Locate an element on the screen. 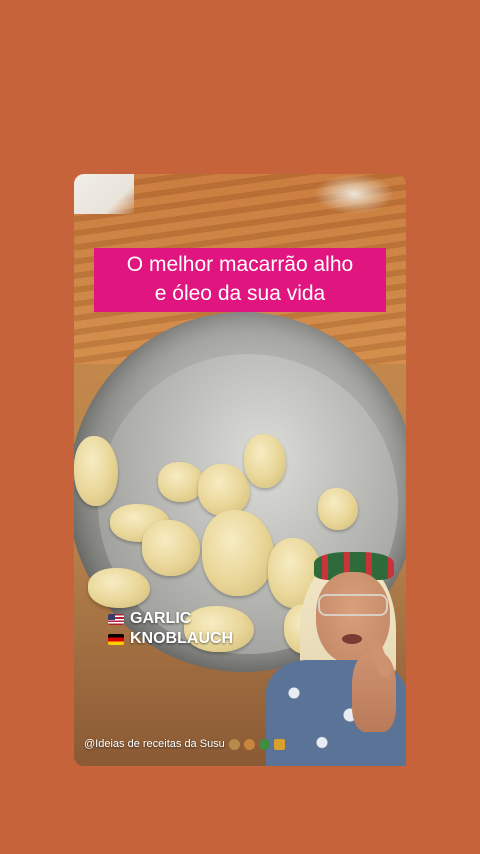 The image size is (480, 854). ingredient-label-german: KNOBLAUCH is located at coordinates (170, 639).